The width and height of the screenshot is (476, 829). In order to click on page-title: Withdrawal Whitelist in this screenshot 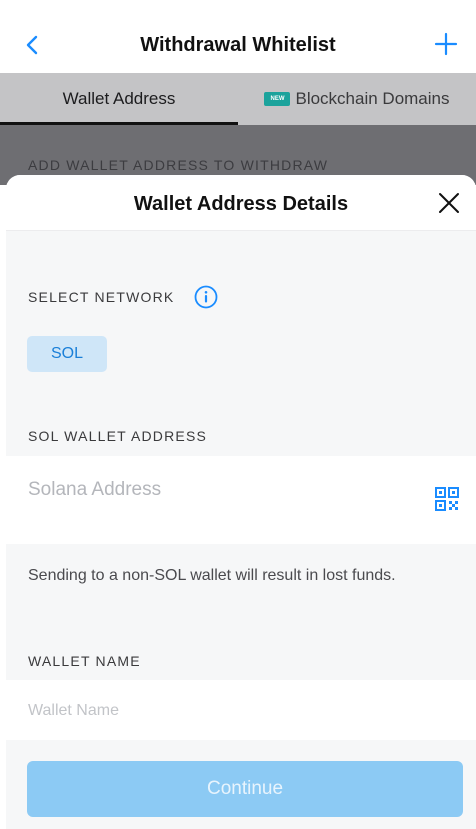, I will do `click(238, 45)`.